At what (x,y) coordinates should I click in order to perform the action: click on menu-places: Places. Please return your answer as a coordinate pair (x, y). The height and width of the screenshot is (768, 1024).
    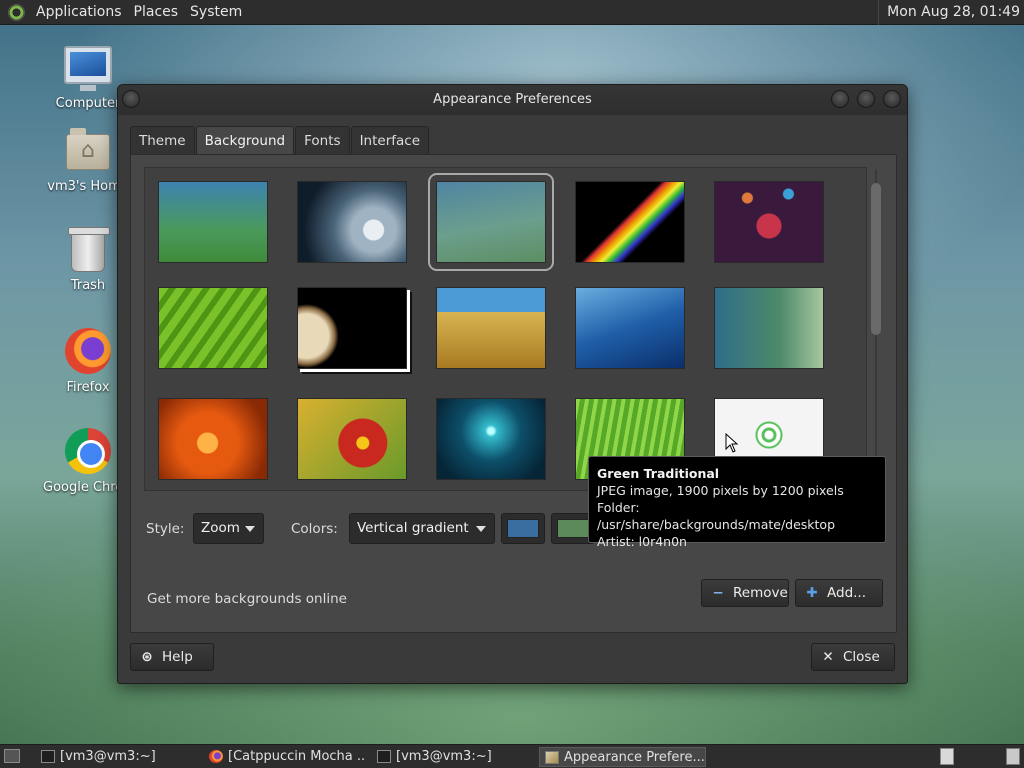
    Looking at the image, I should click on (156, 12).